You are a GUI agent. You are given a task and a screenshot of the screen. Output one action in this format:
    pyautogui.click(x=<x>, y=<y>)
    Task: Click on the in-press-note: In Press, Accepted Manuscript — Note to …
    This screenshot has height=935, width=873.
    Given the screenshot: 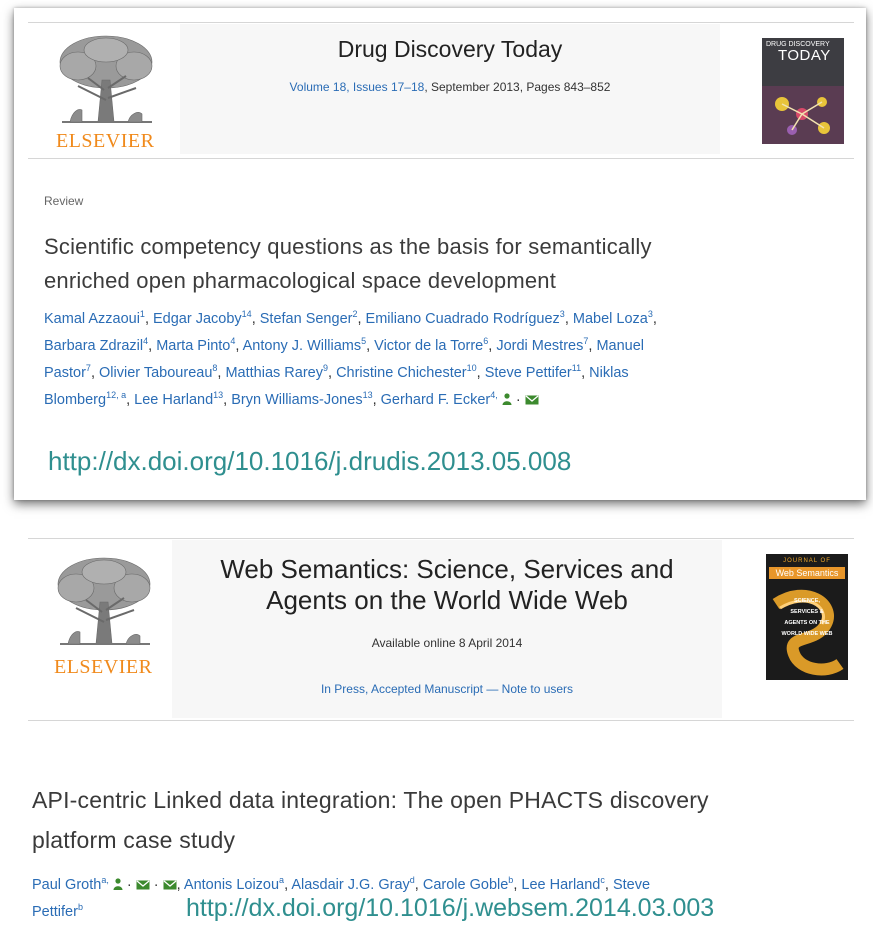 What is the action you would take?
    pyautogui.click(x=447, y=689)
    